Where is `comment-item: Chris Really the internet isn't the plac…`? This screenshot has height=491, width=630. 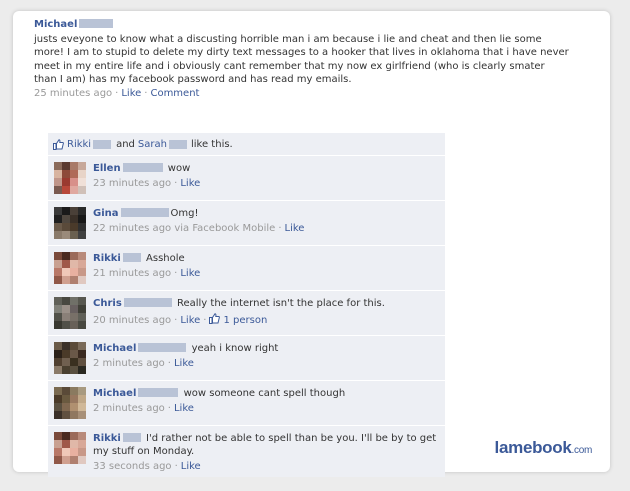
comment-item: Chris Really the internet isn't the plac… is located at coordinates (246, 313).